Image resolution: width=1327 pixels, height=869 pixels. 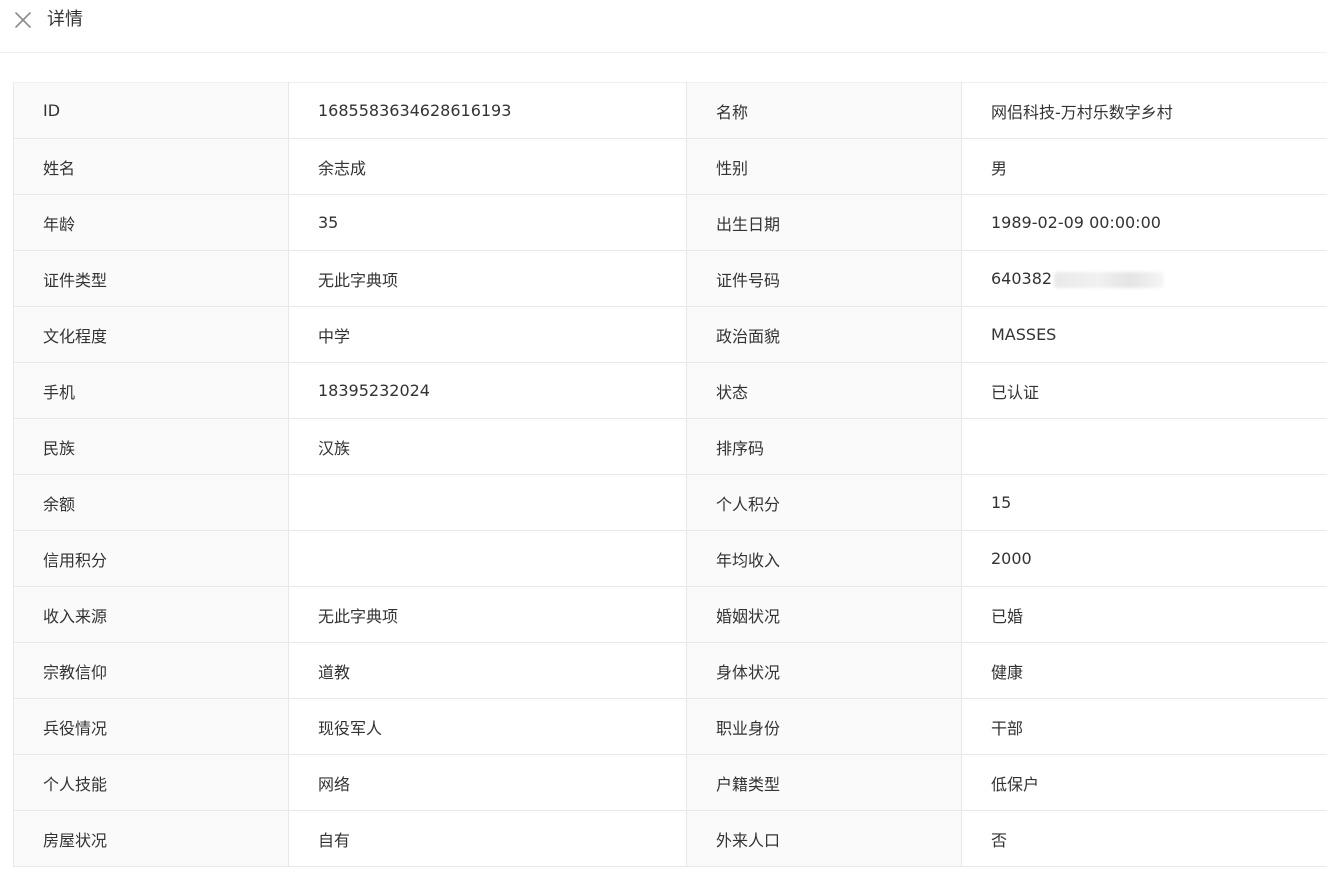 What do you see at coordinates (824, 446) in the screenshot?
I see `field-label: 排序码` at bounding box center [824, 446].